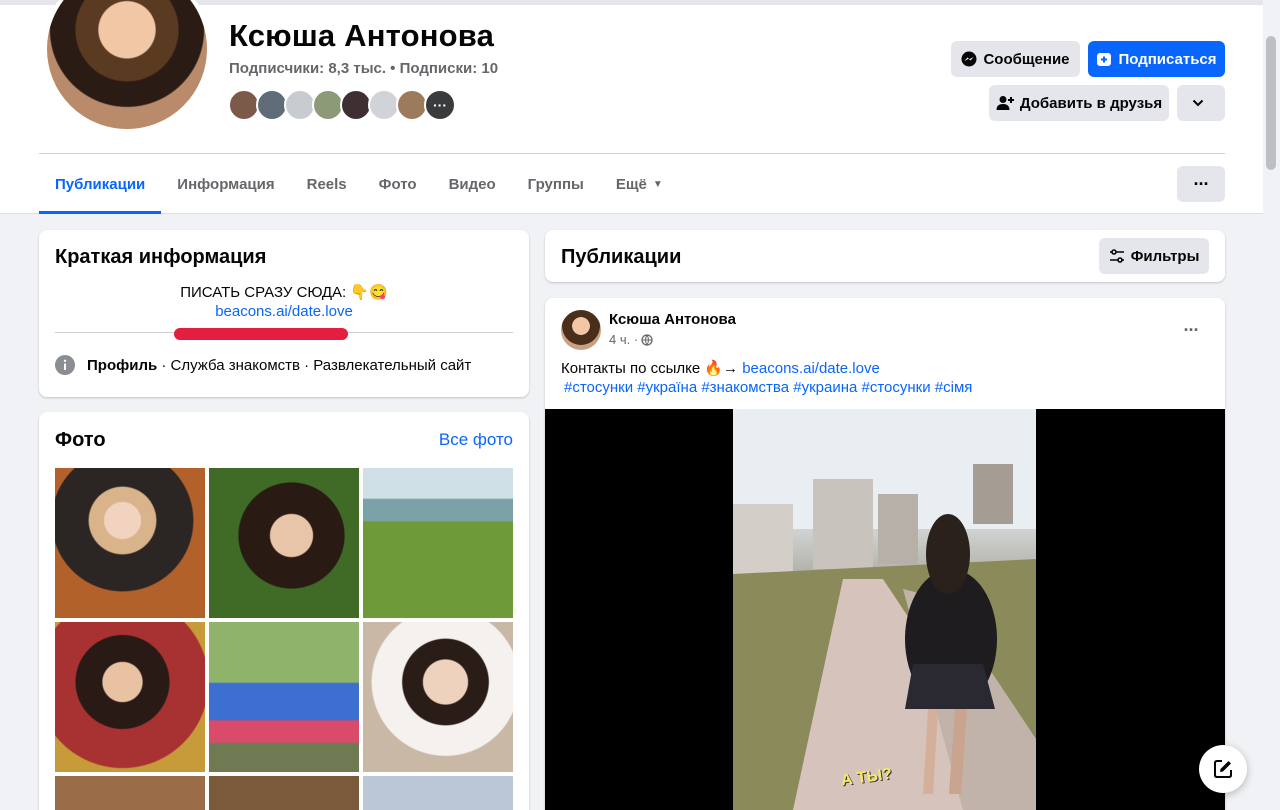  I want to click on posts-header-card: Публикации Фильтры, so click(885, 256).